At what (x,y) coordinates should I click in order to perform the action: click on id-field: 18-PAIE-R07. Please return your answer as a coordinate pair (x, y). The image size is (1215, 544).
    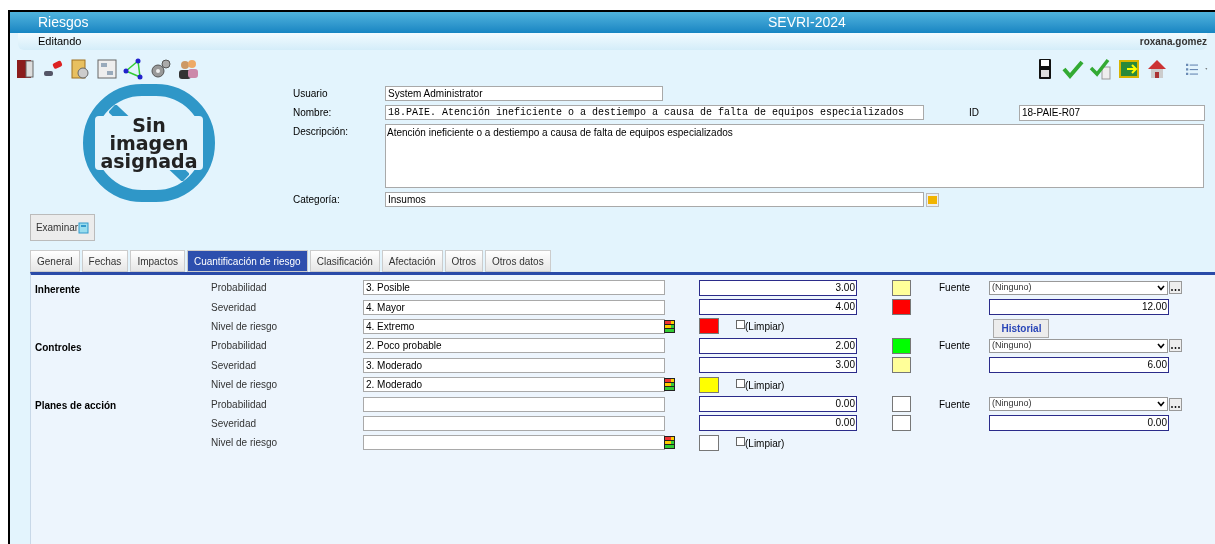
    Looking at the image, I should click on (1112, 112).